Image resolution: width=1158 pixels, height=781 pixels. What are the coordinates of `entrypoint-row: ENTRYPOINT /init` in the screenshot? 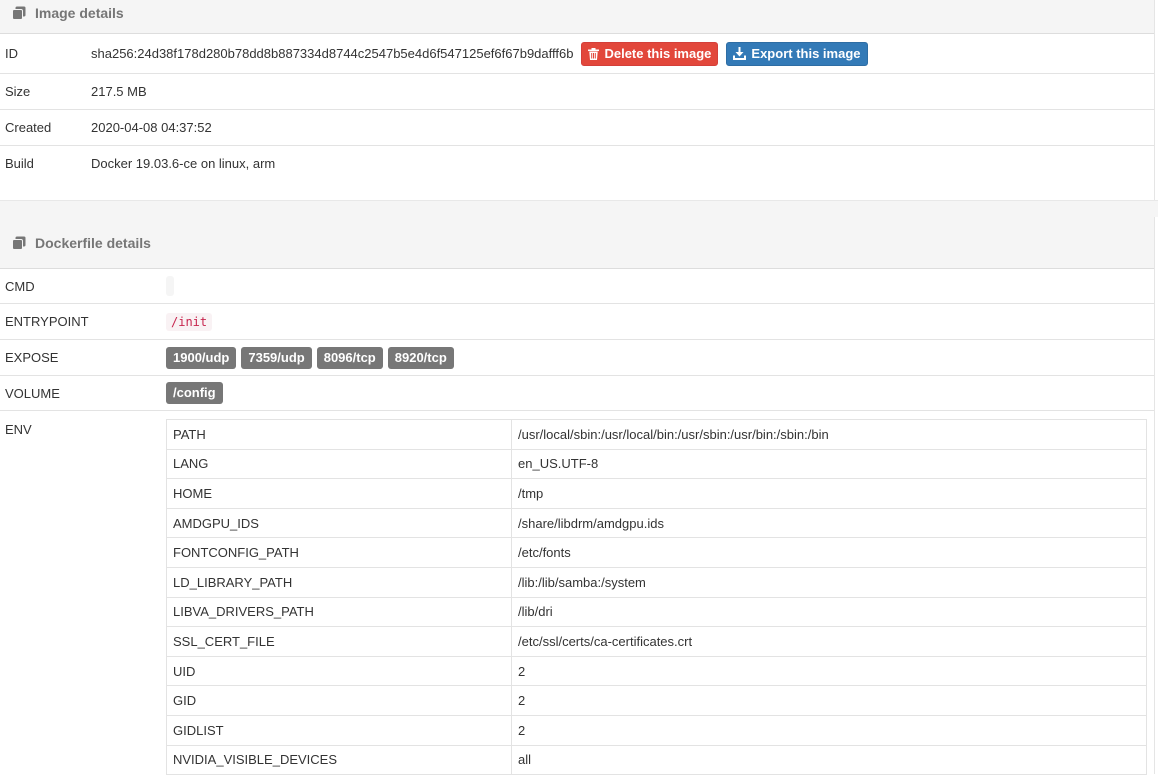 It's located at (577, 322).